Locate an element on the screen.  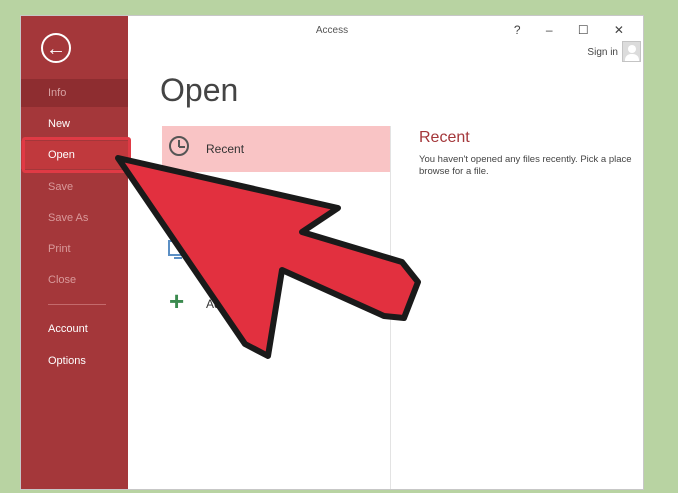
computer-icon is located at coordinates (178, 248).